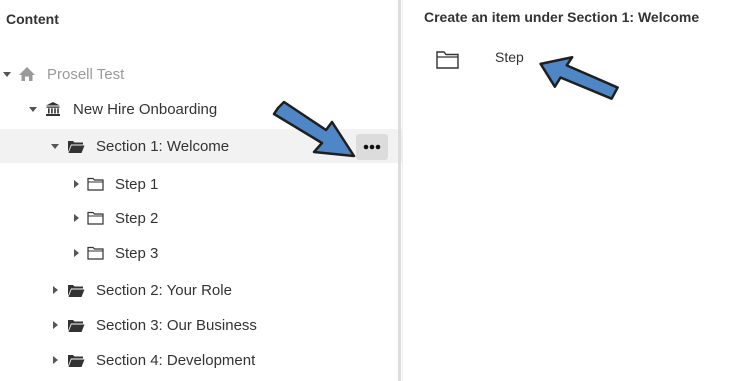 Image resolution: width=741 pixels, height=381 pixels. I want to click on tree-item-label: New Hire Onboarding, so click(145, 109).